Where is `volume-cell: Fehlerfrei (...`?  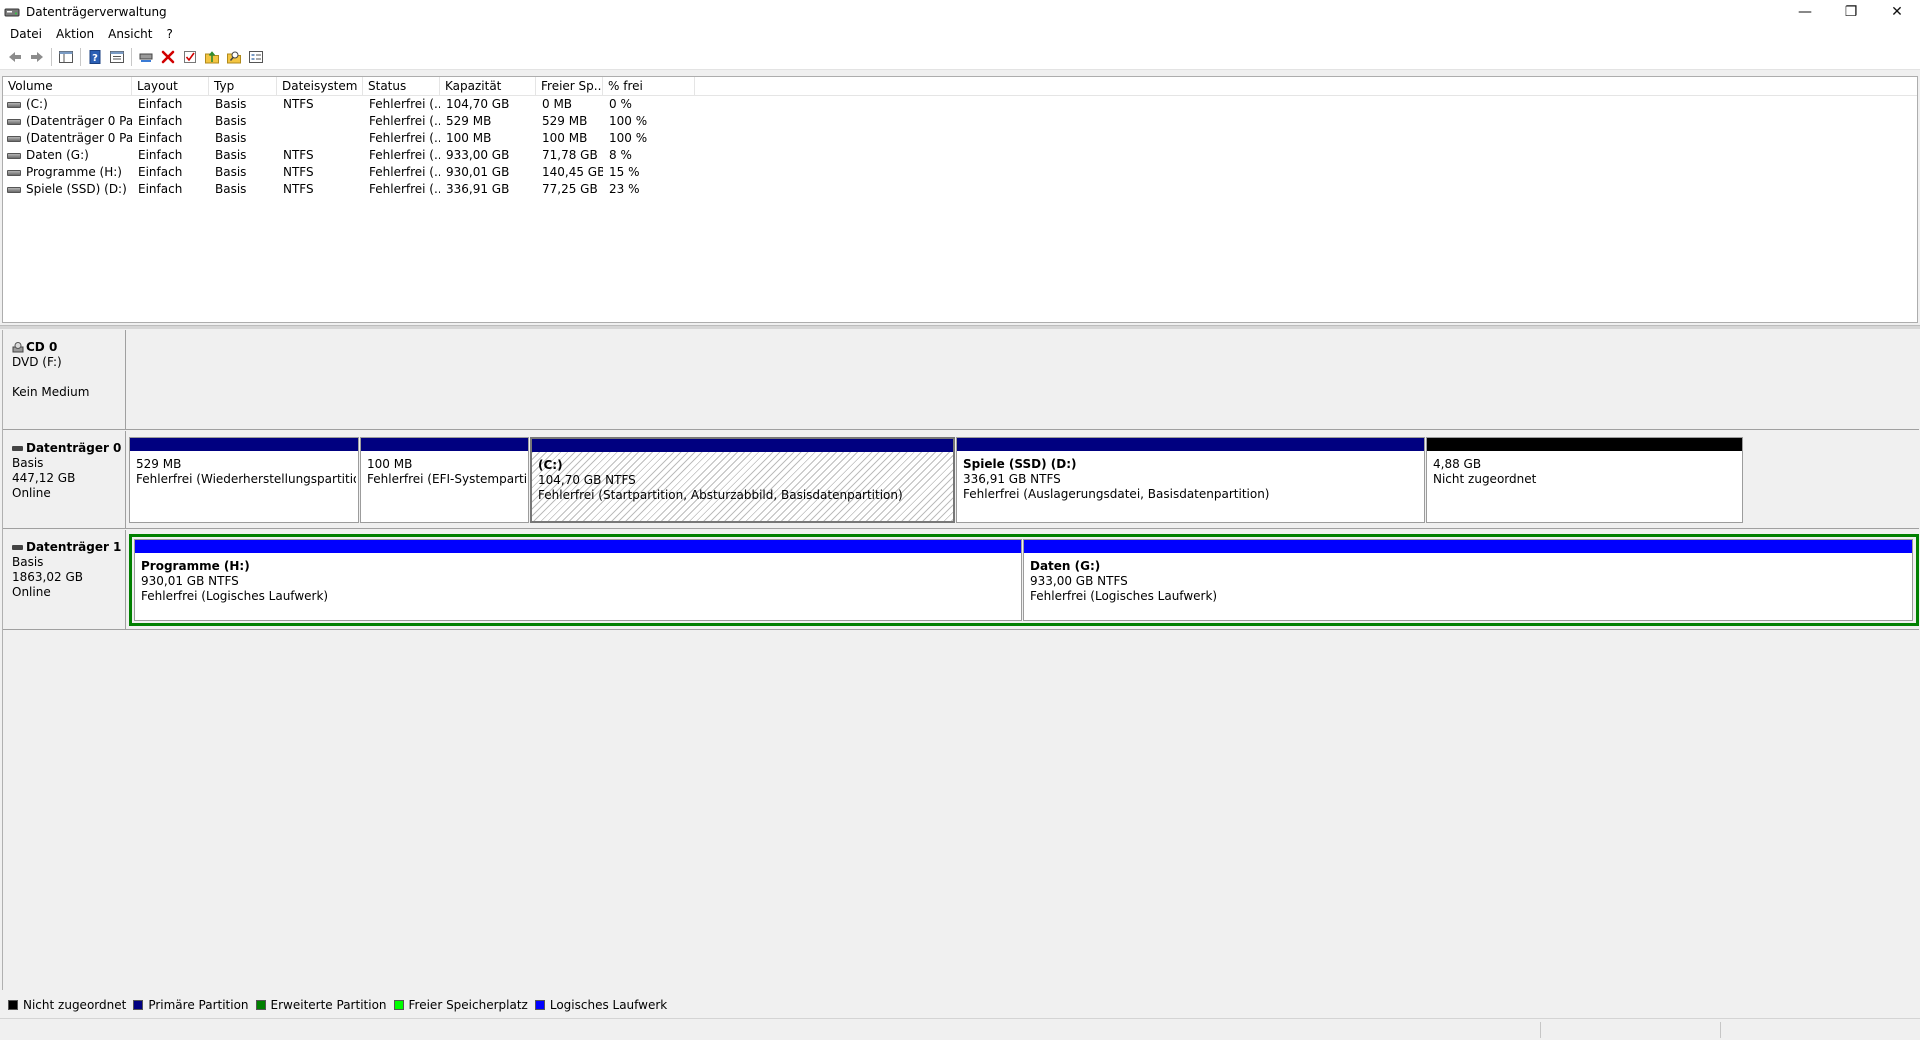 volume-cell: Fehlerfrei (... is located at coordinates (404, 138).